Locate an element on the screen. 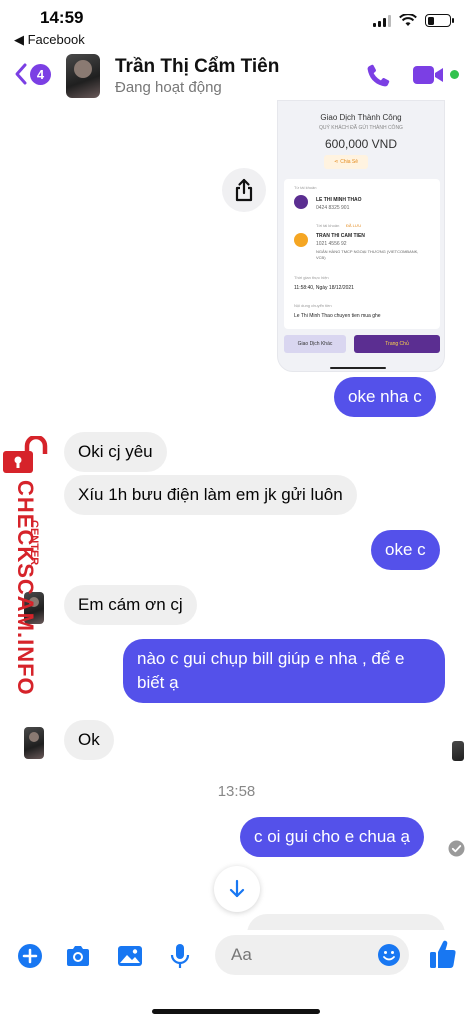 This screenshot has width=473, height=1024. message-bubble: Ok is located at coordinates (89, 740).